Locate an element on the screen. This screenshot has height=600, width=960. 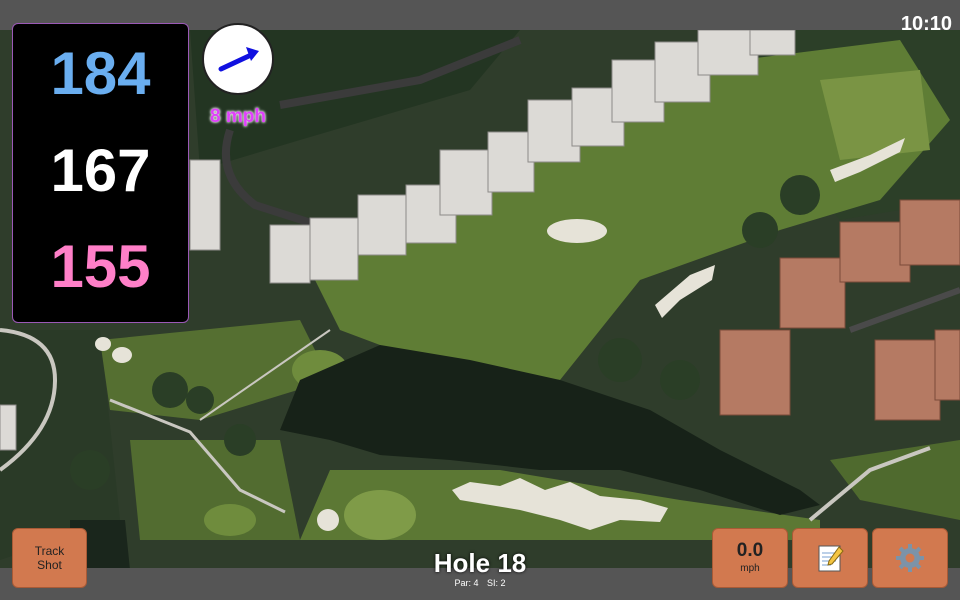
notepad-icon is located at coordinates (831, 558).